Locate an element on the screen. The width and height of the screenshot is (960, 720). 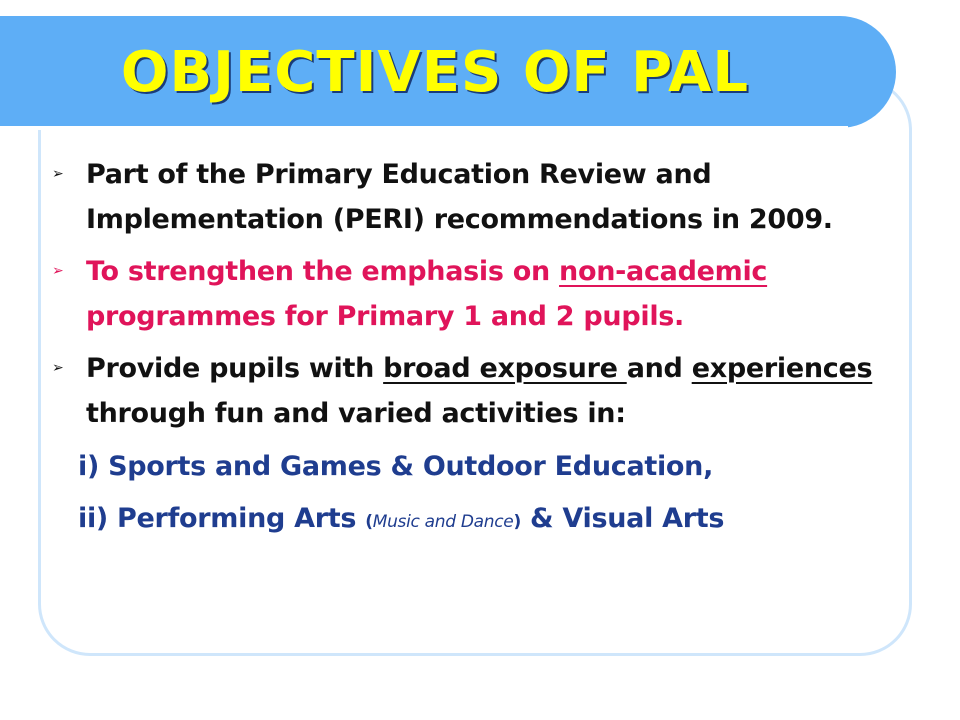
underlined-term: experiences is located at coordinates (782, 368).